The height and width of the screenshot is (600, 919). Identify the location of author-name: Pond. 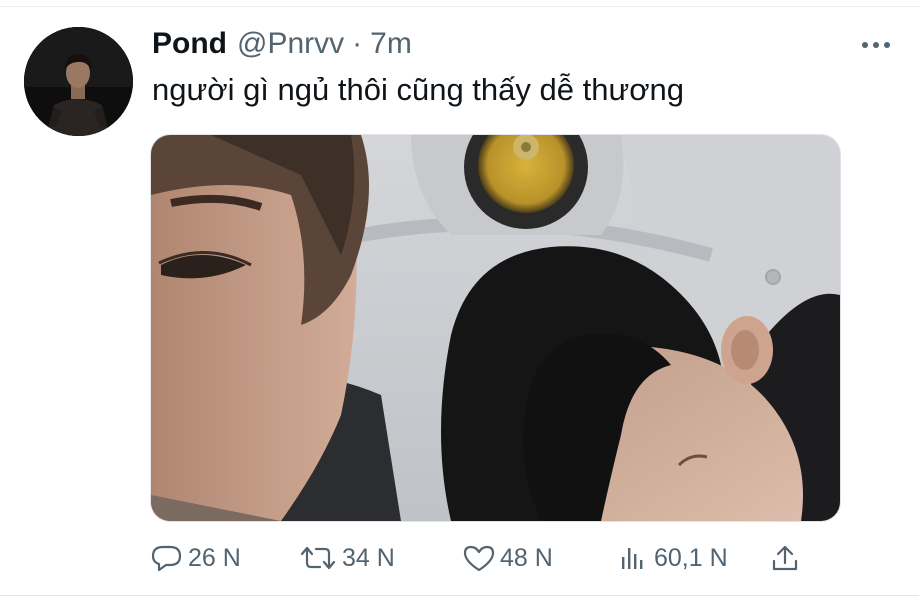
(189, 44).